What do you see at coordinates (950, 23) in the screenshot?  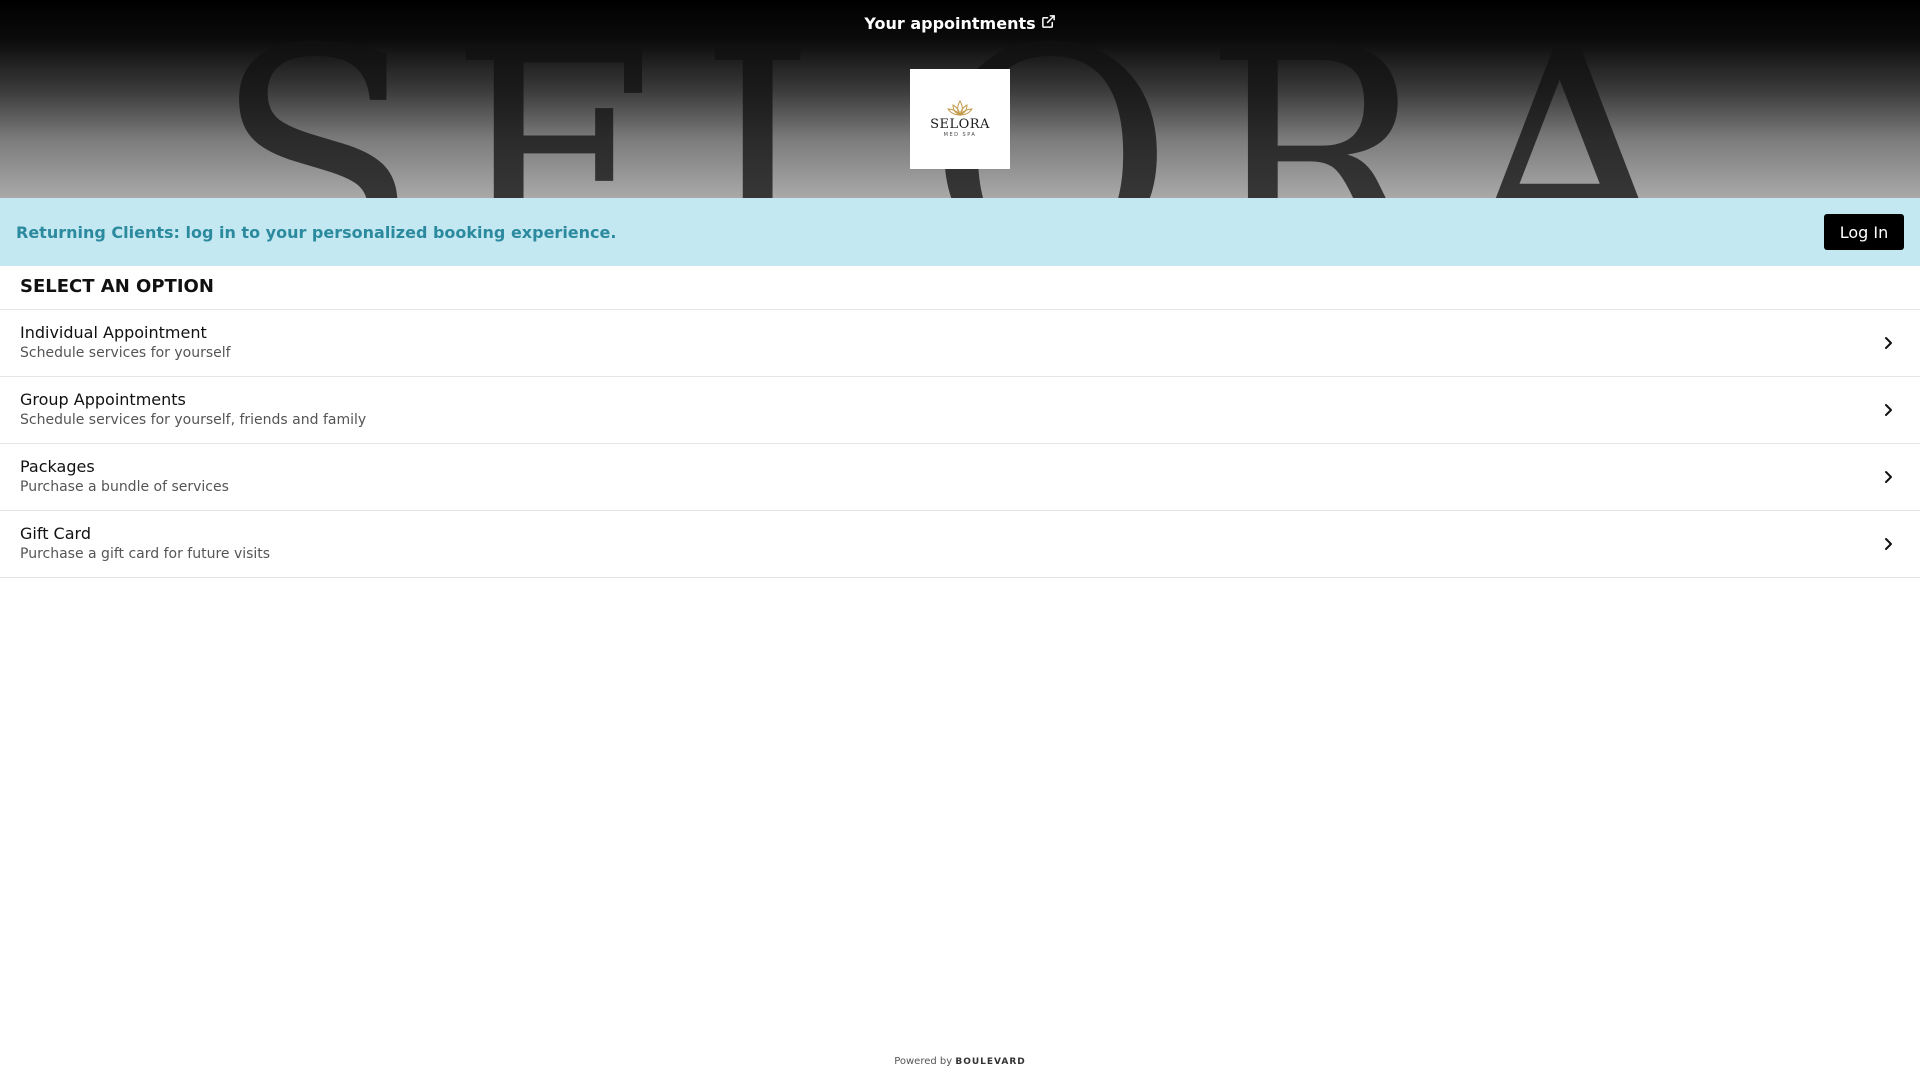 I see `your-appointments-label: Your appointments` at bounding box center [950, 23].